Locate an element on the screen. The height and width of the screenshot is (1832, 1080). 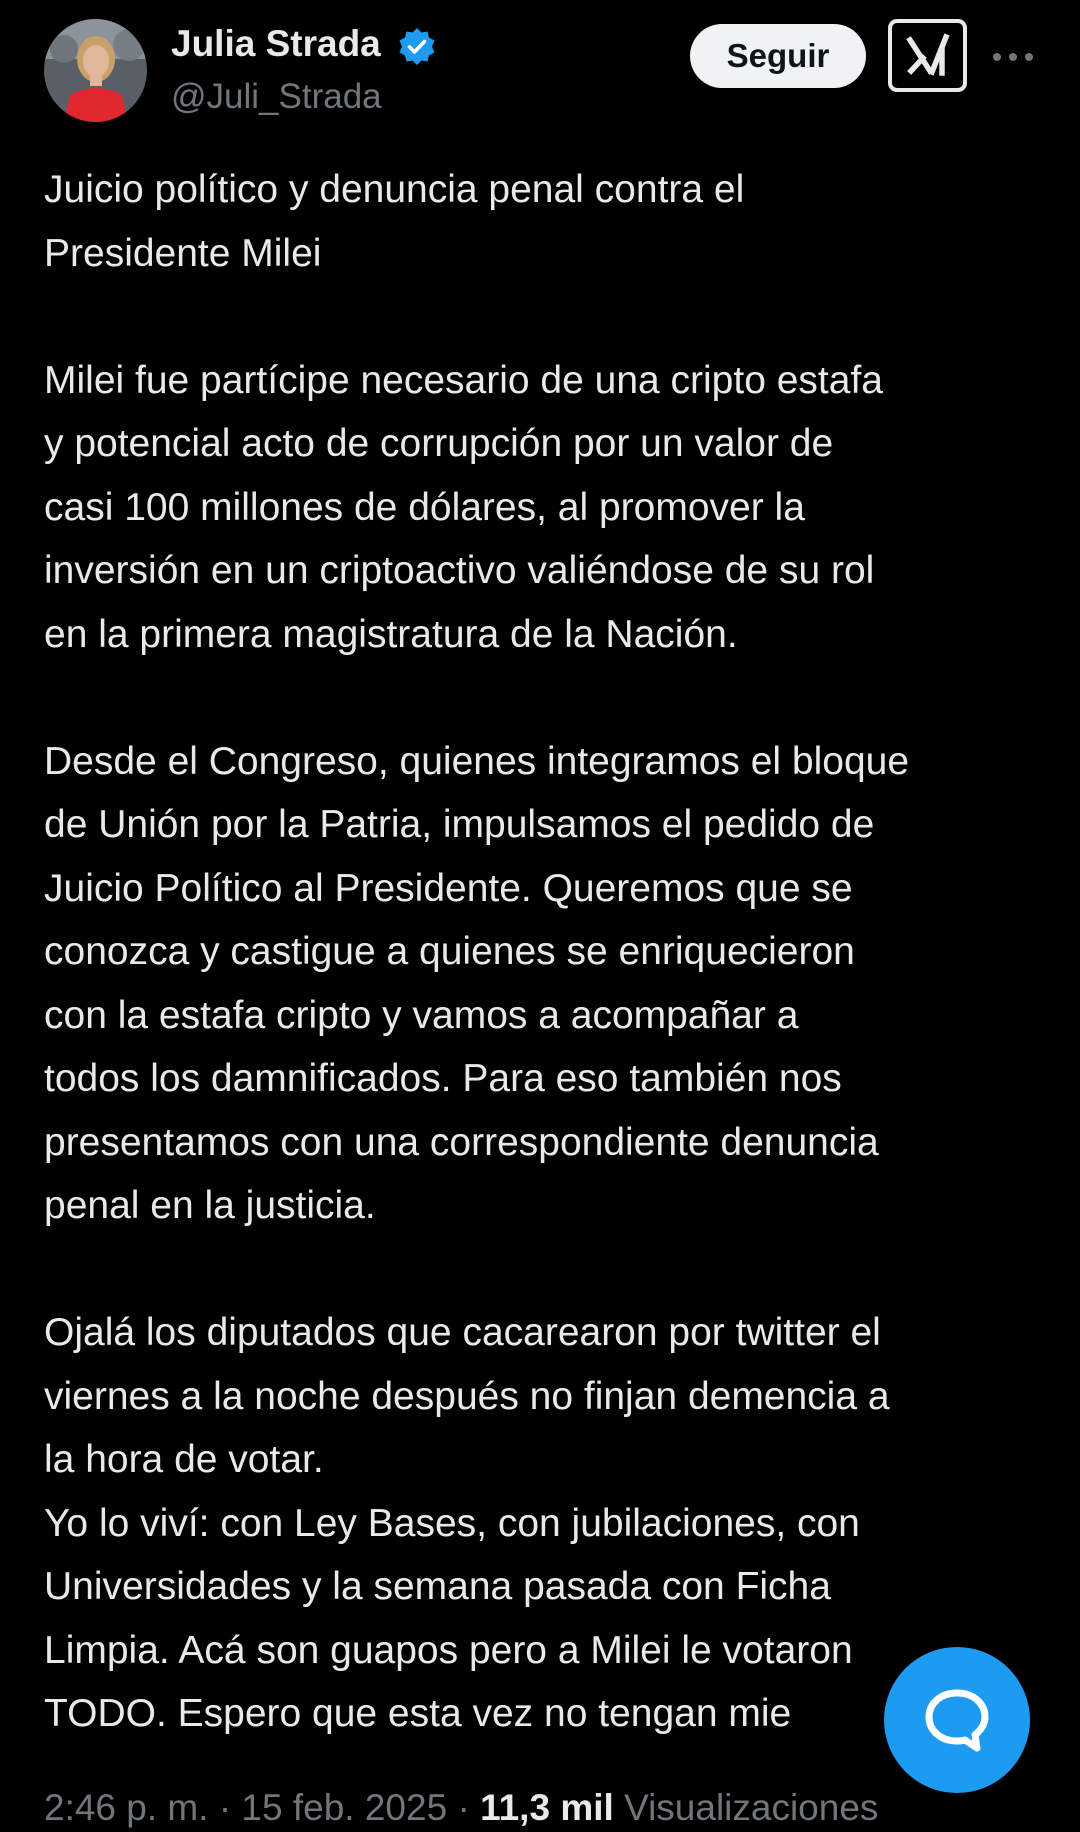
post-time: 2:46 p. m. is located at coordinates (126, 1807).